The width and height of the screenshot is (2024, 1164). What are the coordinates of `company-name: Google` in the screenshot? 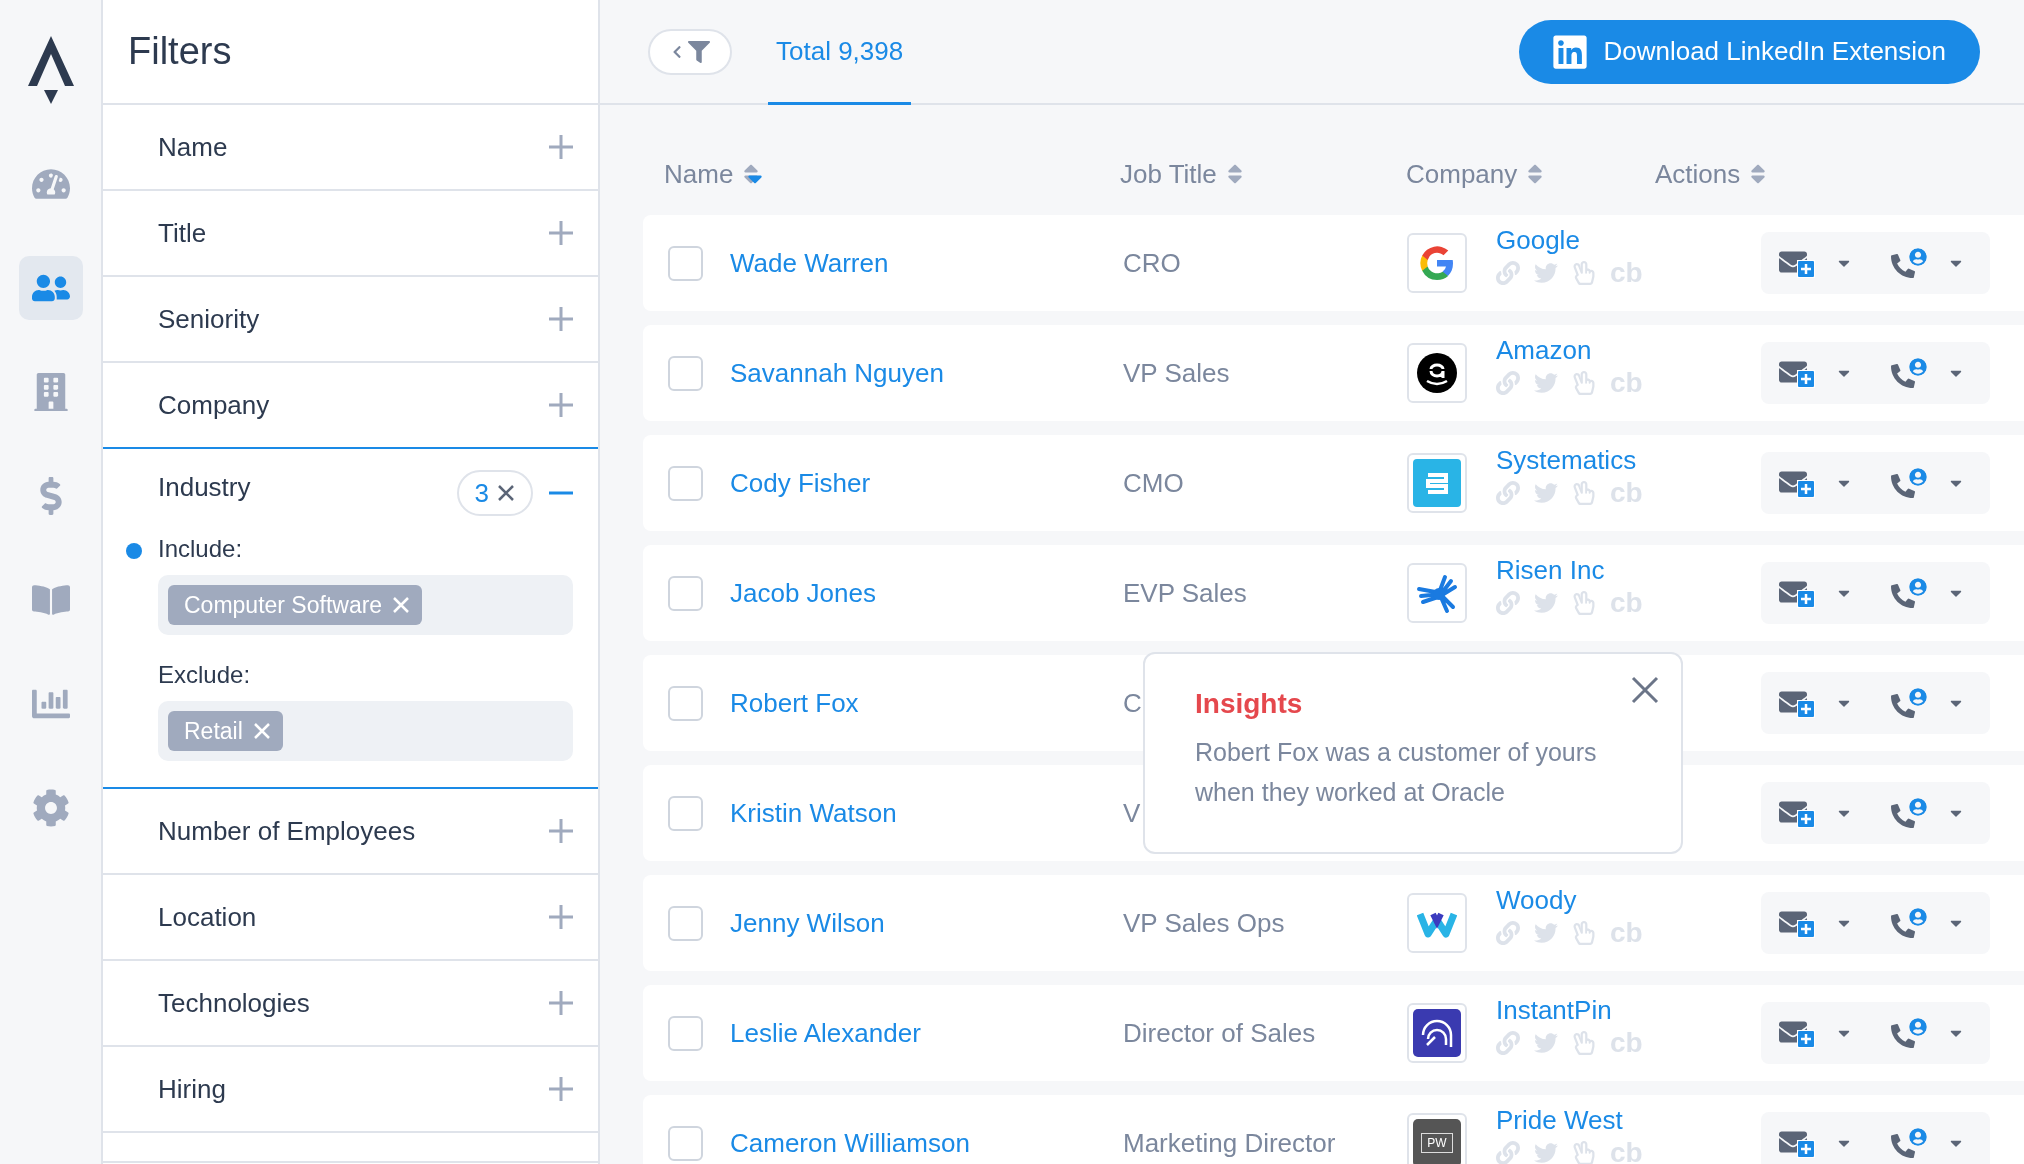 It's located at (1538, 240).